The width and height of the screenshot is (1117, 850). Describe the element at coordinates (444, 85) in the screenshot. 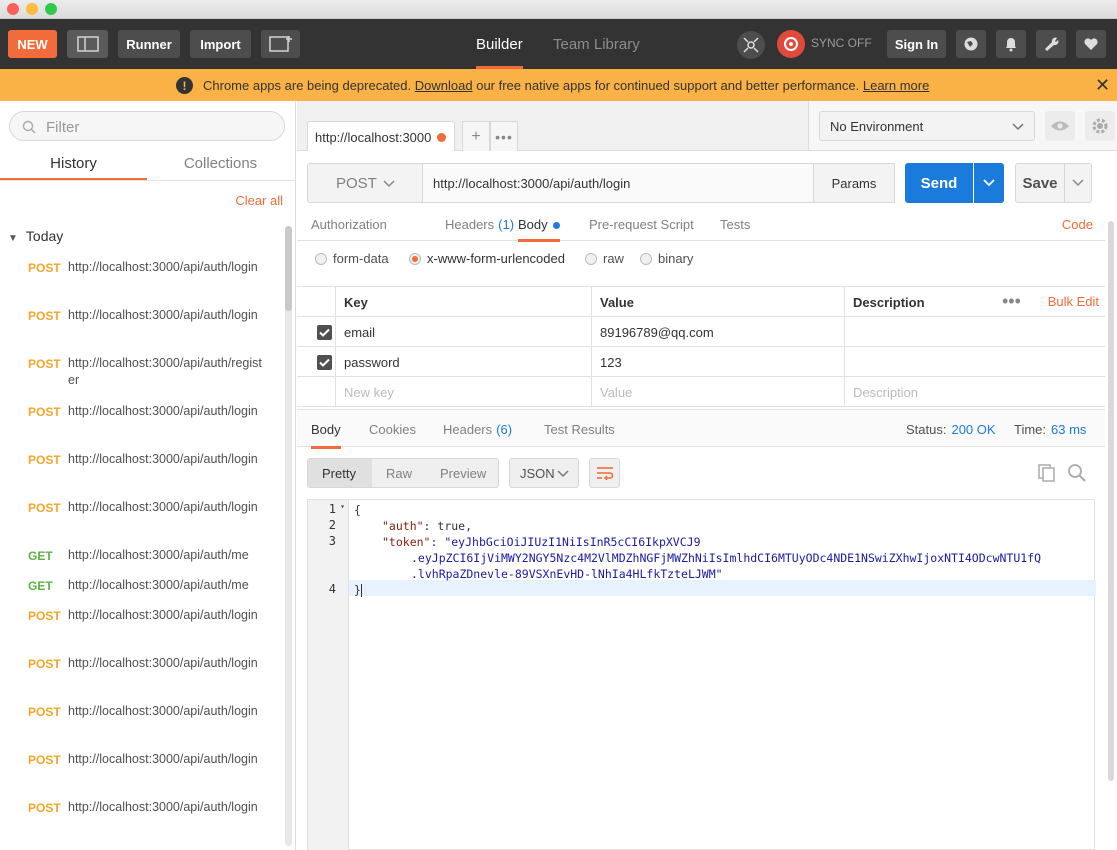

I see `download-link: Download` at that location.